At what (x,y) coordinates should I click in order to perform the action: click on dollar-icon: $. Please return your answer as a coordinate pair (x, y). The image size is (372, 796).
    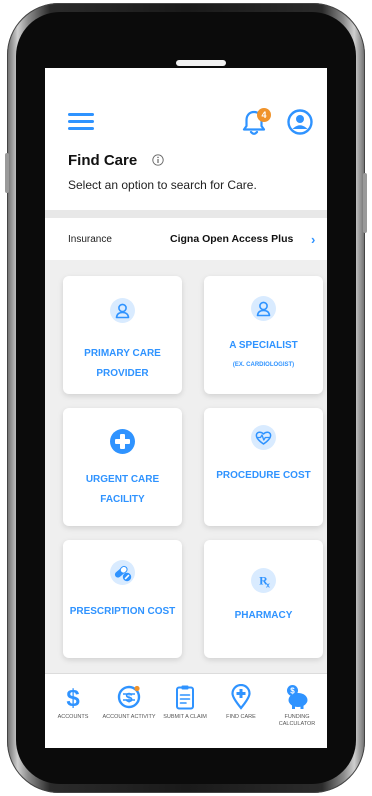
    Looking at the image, I should click on (73, 697).